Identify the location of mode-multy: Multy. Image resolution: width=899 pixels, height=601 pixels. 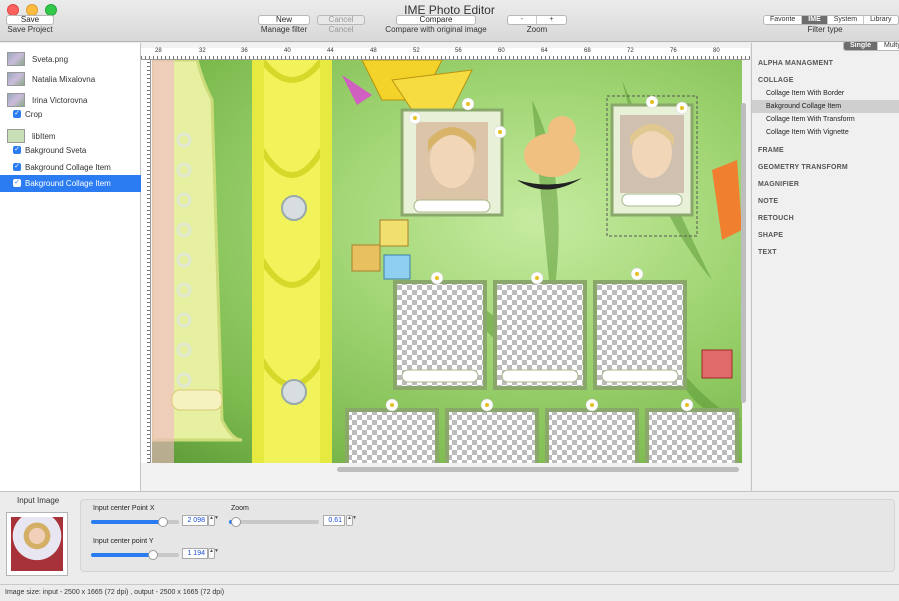
(888, 46).